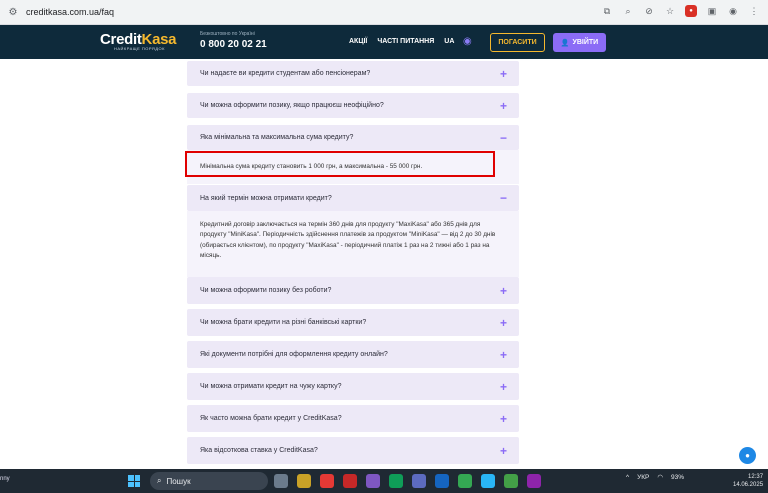 This screenshot has width=768, height=493. What do you see at coordinates (159, 480) in the screenshot?
I see `search-icon: ⌕` at bounding box center [159, 480].